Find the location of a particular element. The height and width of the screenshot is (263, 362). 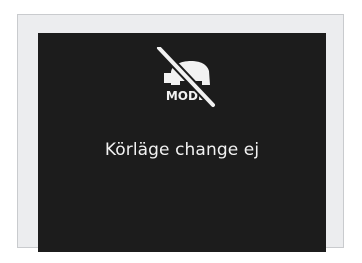

mode-disabled-icon: MODE is located at coordinates (187, 78).